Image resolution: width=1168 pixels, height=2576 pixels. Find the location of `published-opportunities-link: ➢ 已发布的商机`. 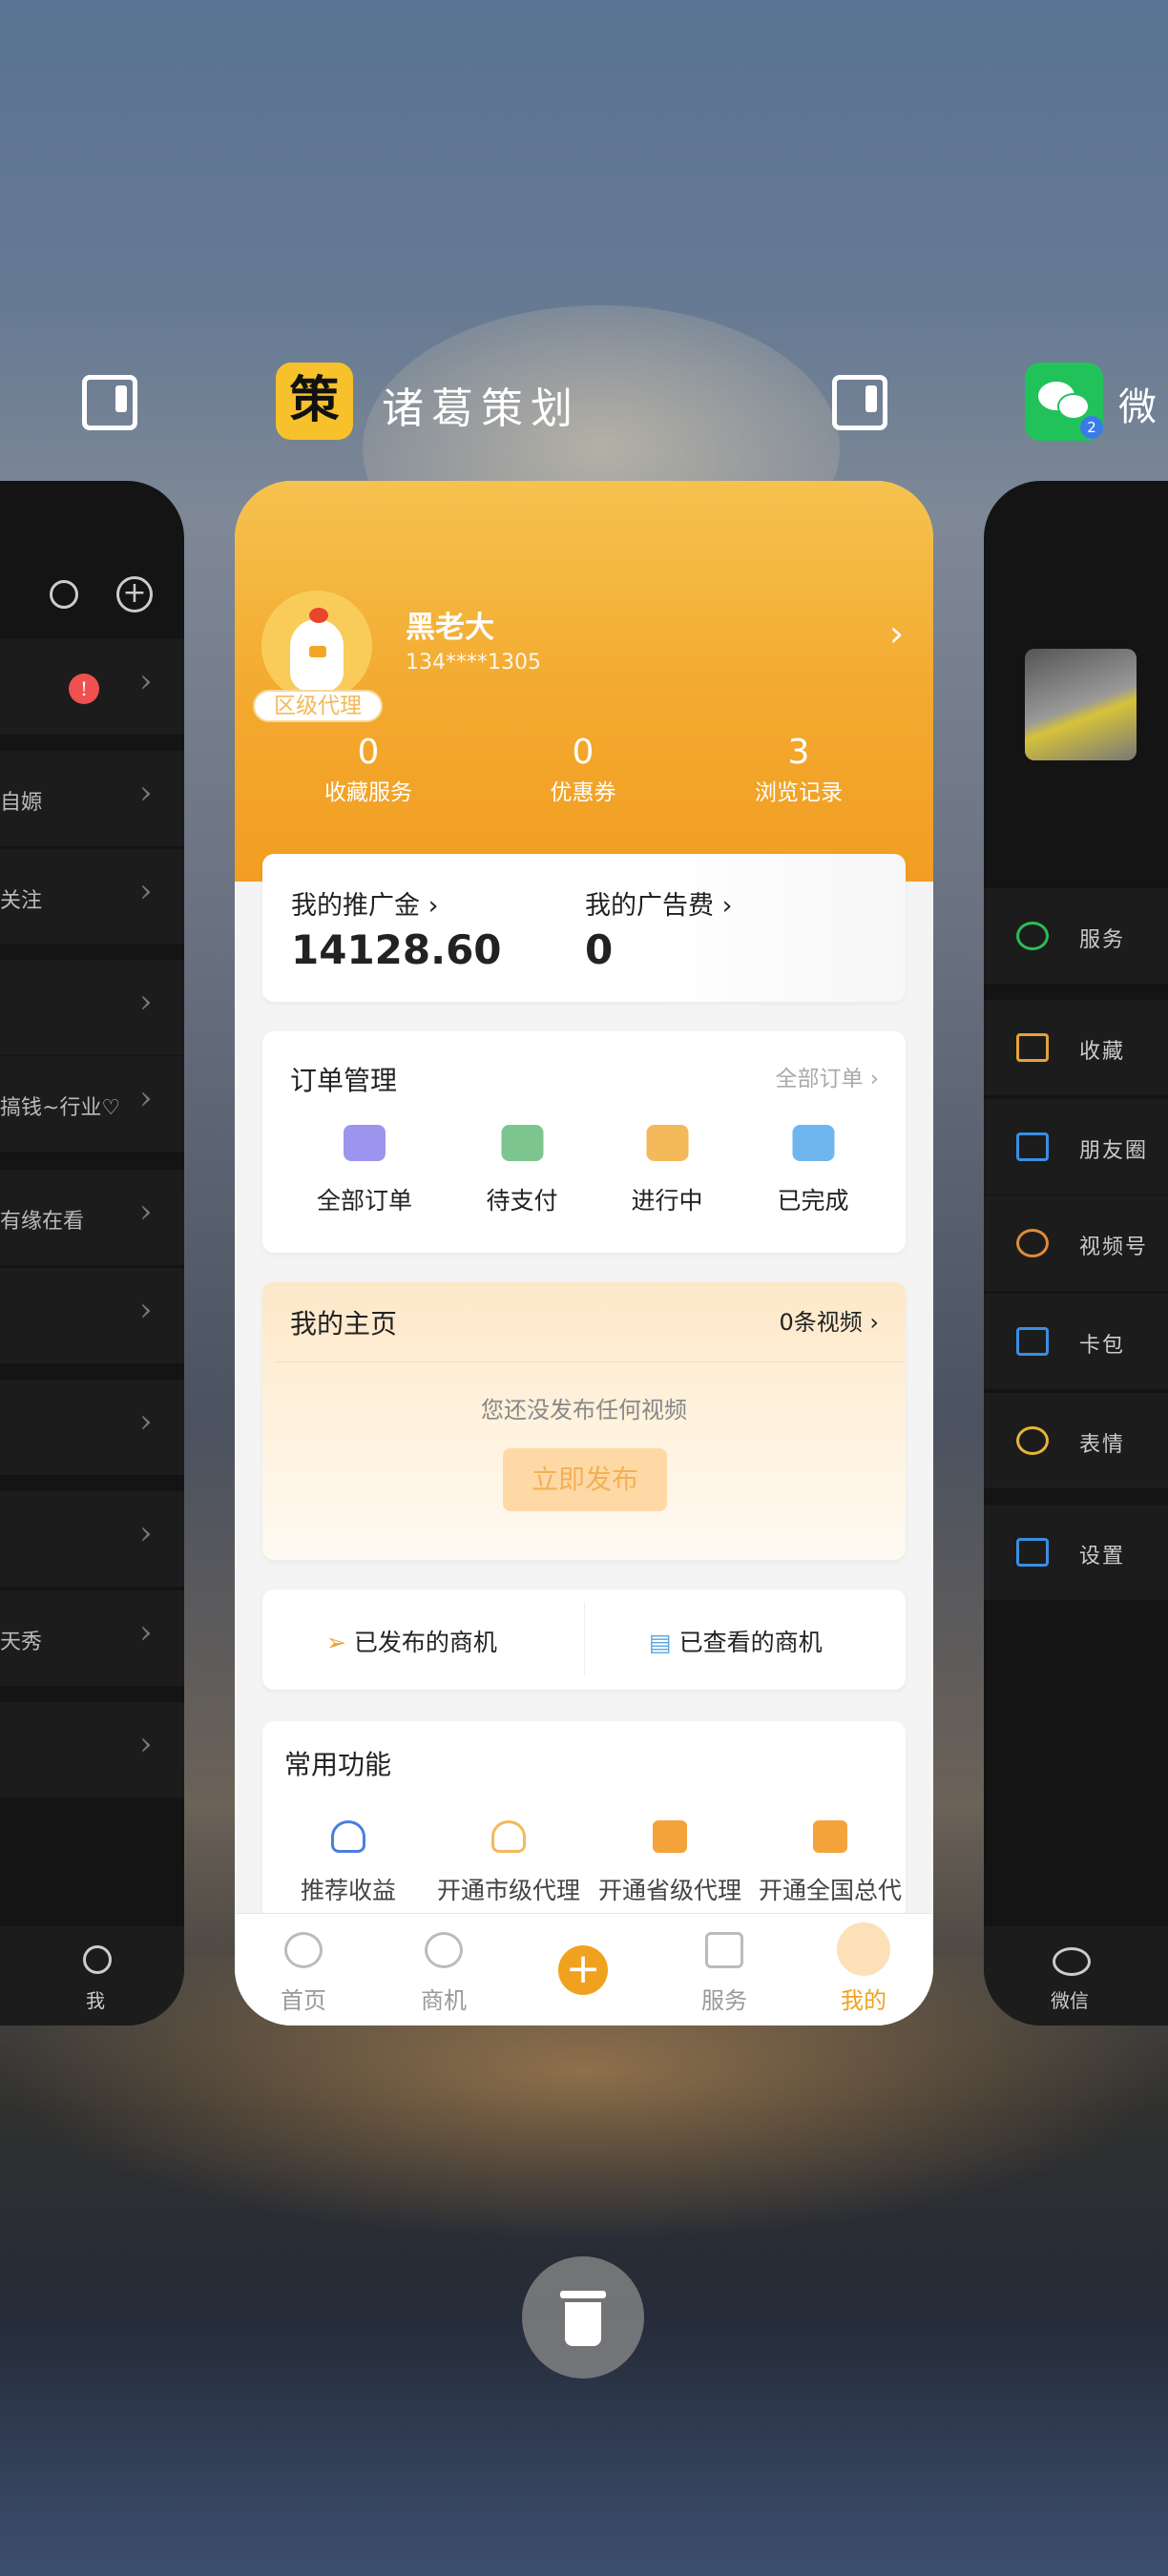

published-opportunities-link: ➢ 已发布的商机 is located at coordinates (412, 1641).